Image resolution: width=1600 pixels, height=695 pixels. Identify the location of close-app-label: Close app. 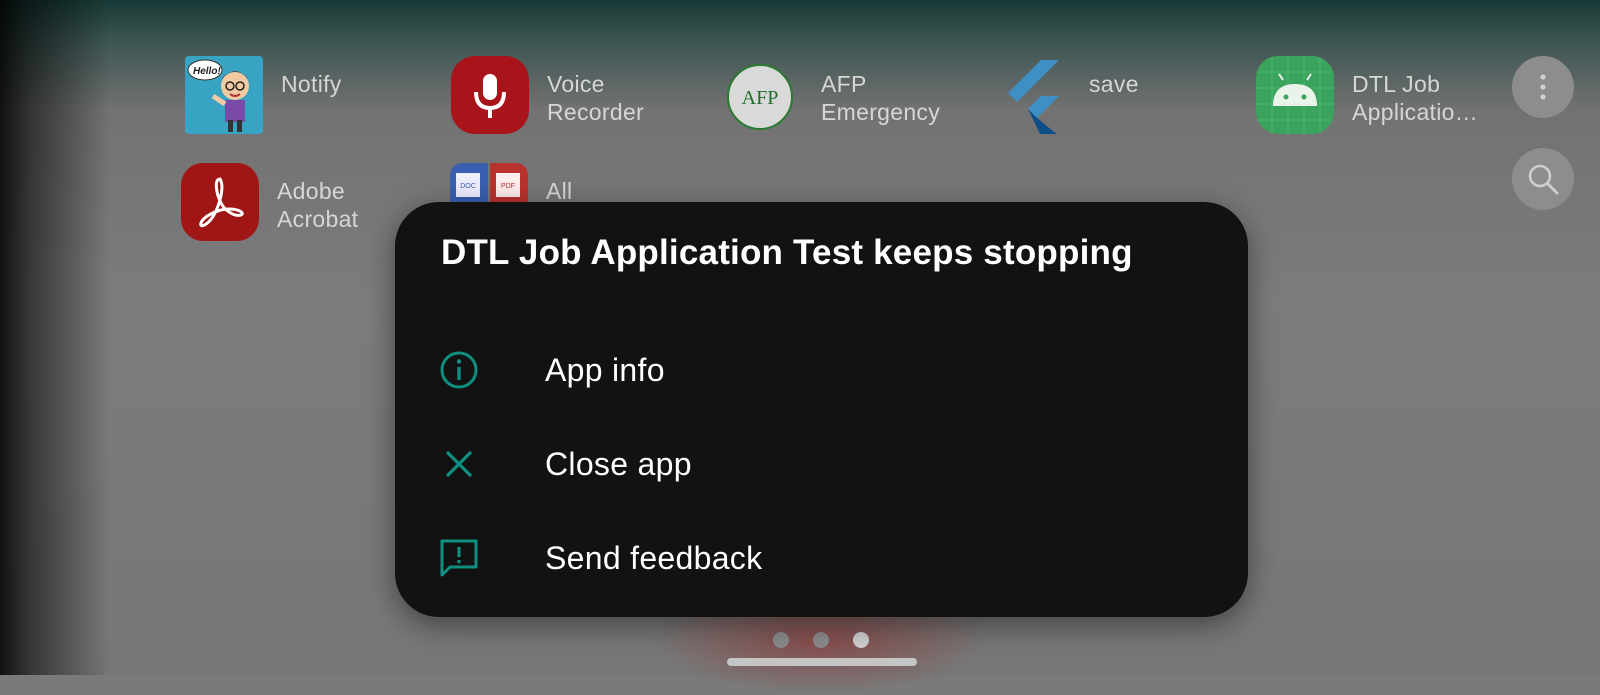
(618, 464).